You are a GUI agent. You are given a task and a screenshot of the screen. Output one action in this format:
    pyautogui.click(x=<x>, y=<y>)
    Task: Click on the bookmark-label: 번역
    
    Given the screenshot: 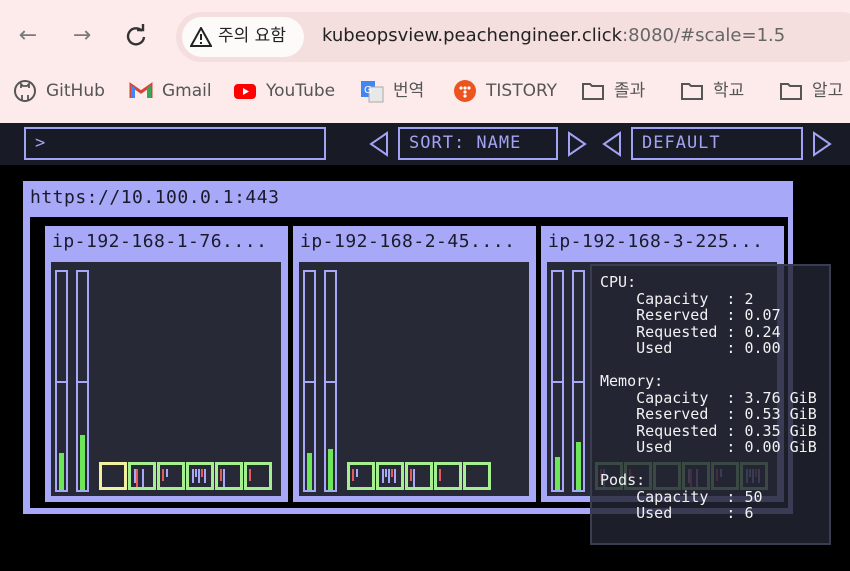 What is the action you would take?
    pyautogui.click(x=409, y=91)
    